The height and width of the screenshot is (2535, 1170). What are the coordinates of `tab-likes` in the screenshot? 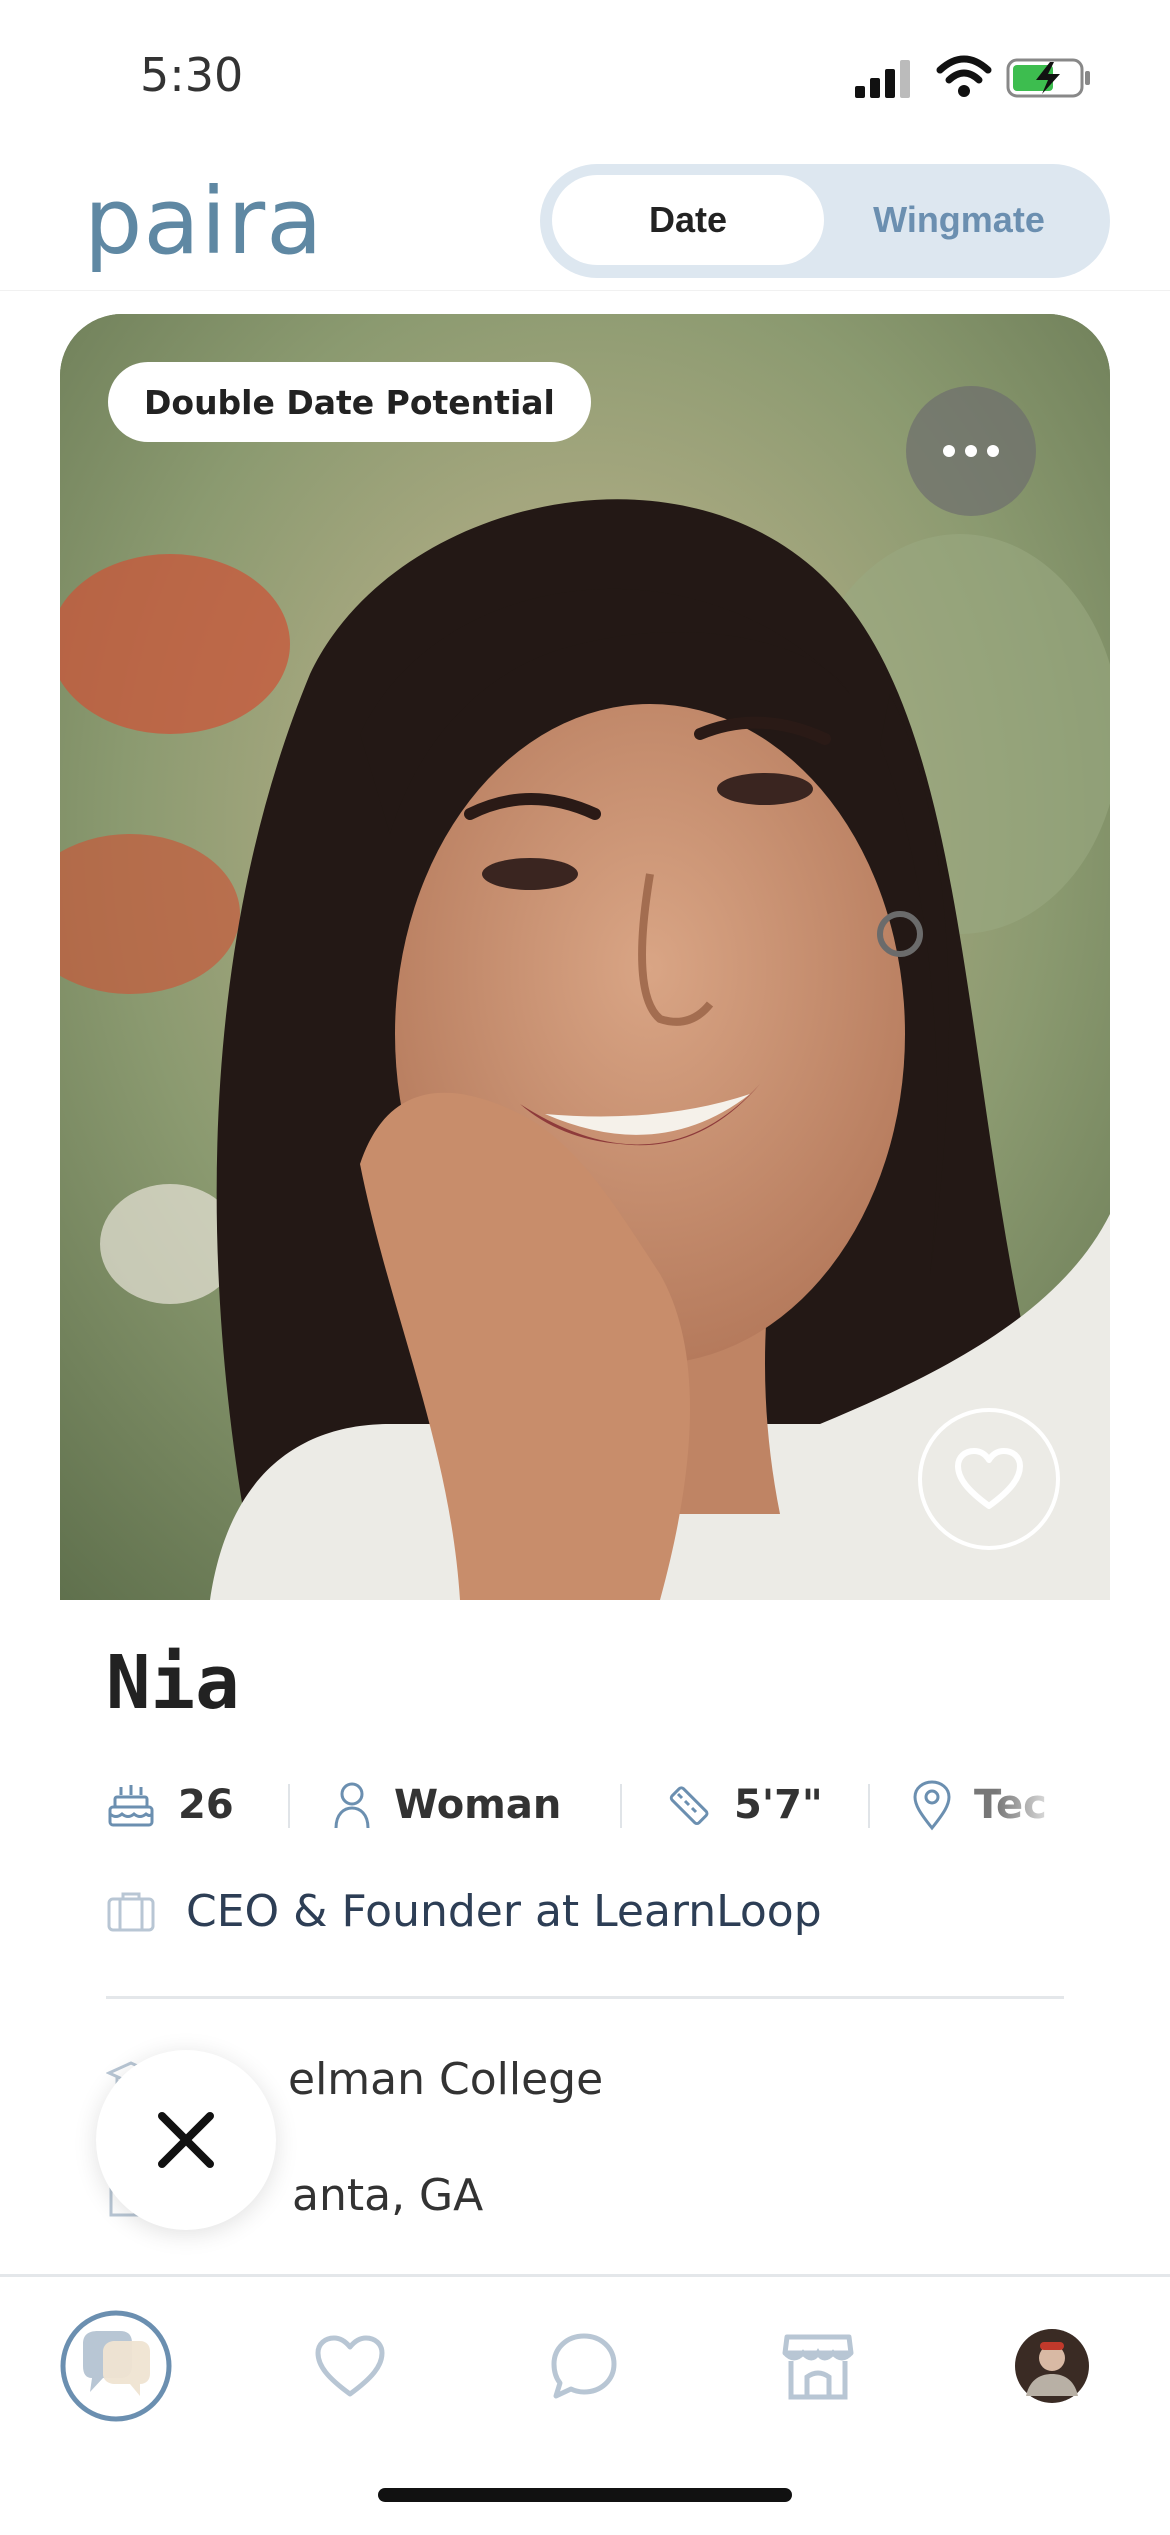 It's located at (350, 2366).